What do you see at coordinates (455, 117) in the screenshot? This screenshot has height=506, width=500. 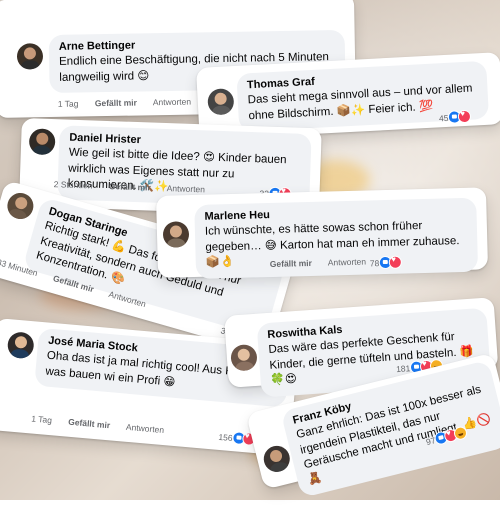 I see `reaction-summary: 45` at bounding box center [455, 117].